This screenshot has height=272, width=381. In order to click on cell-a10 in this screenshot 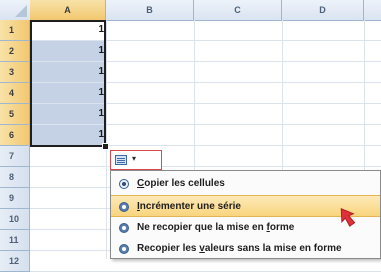, I will do `click(68, 219)`.